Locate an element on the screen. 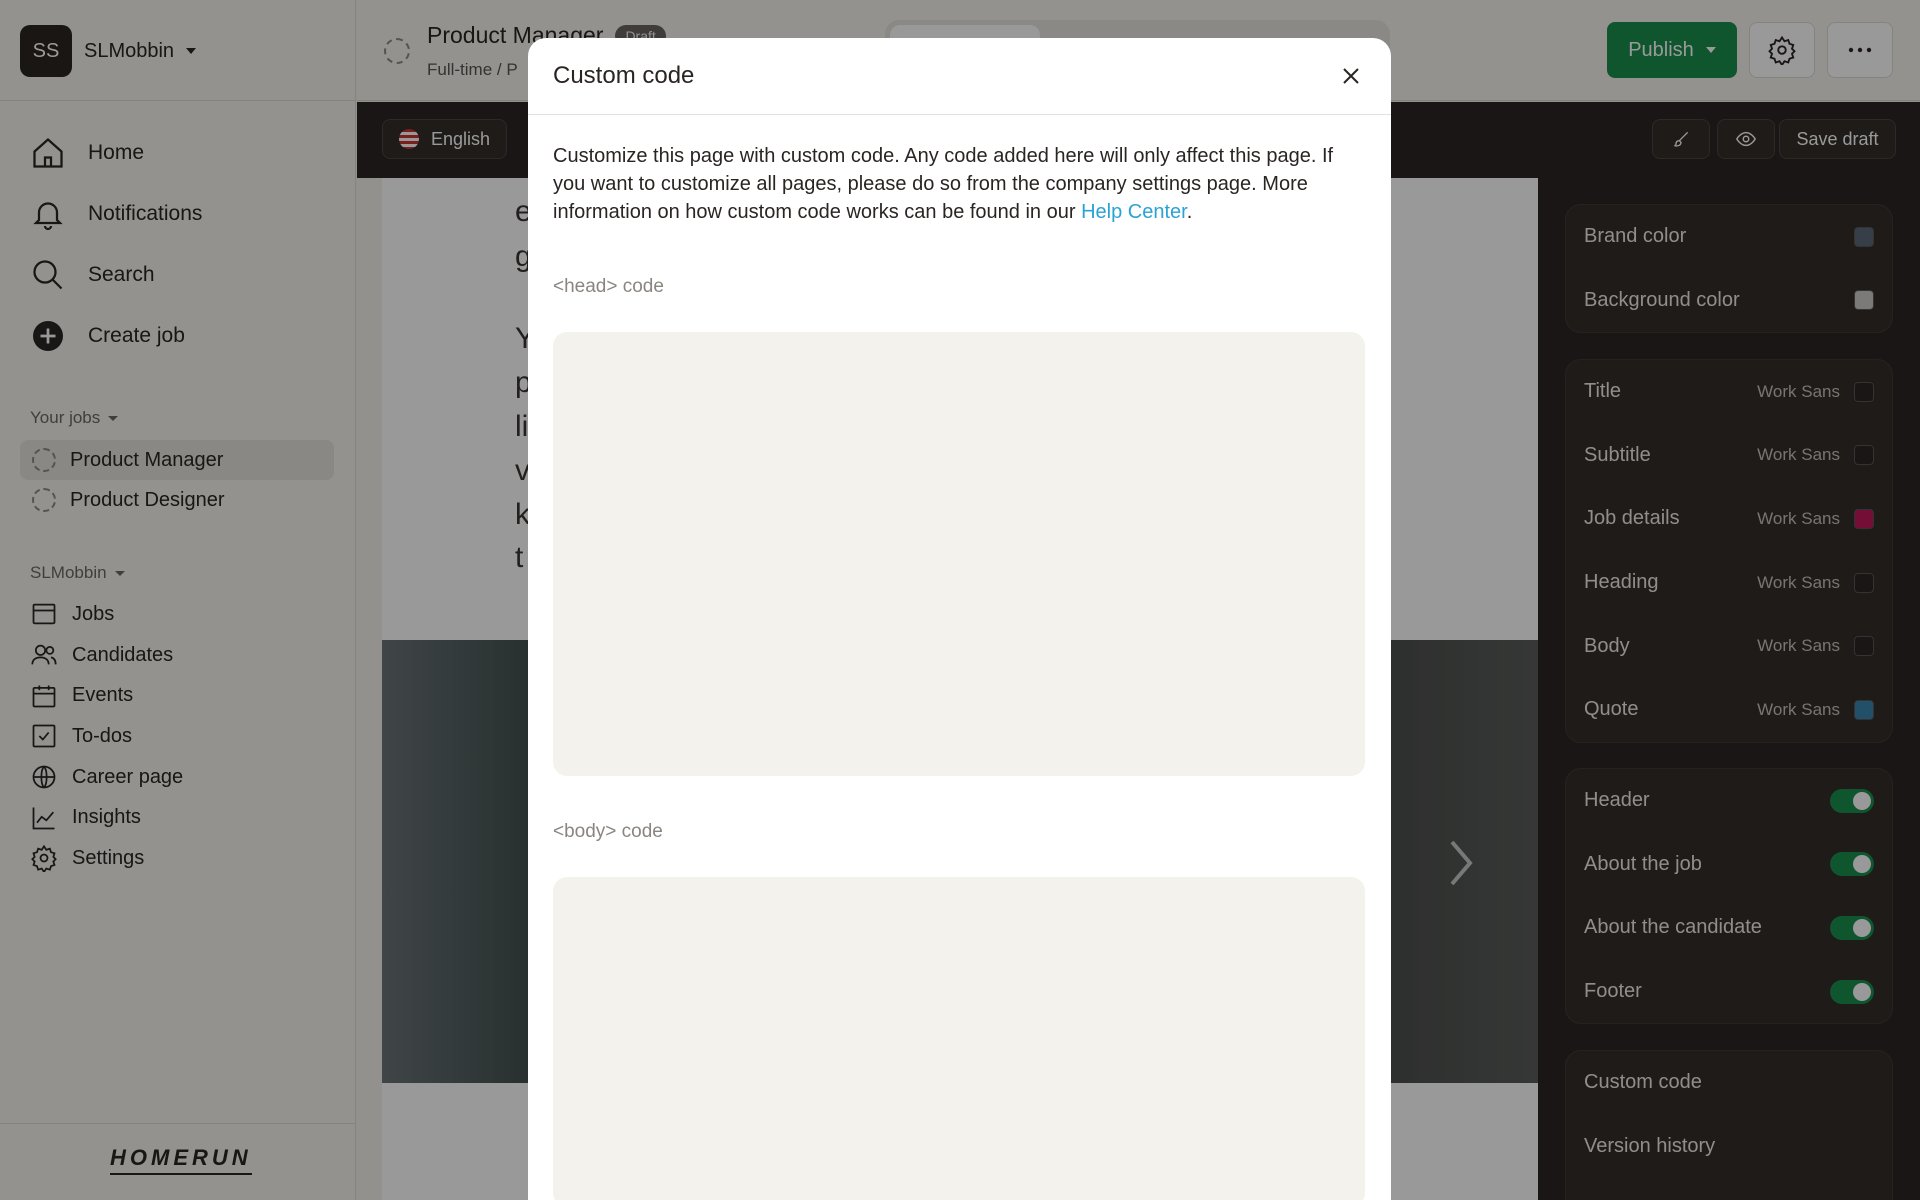 This screenshot has height=1200, width=1920. help-center-link: Help Center is located at coordinates (1134, 212).